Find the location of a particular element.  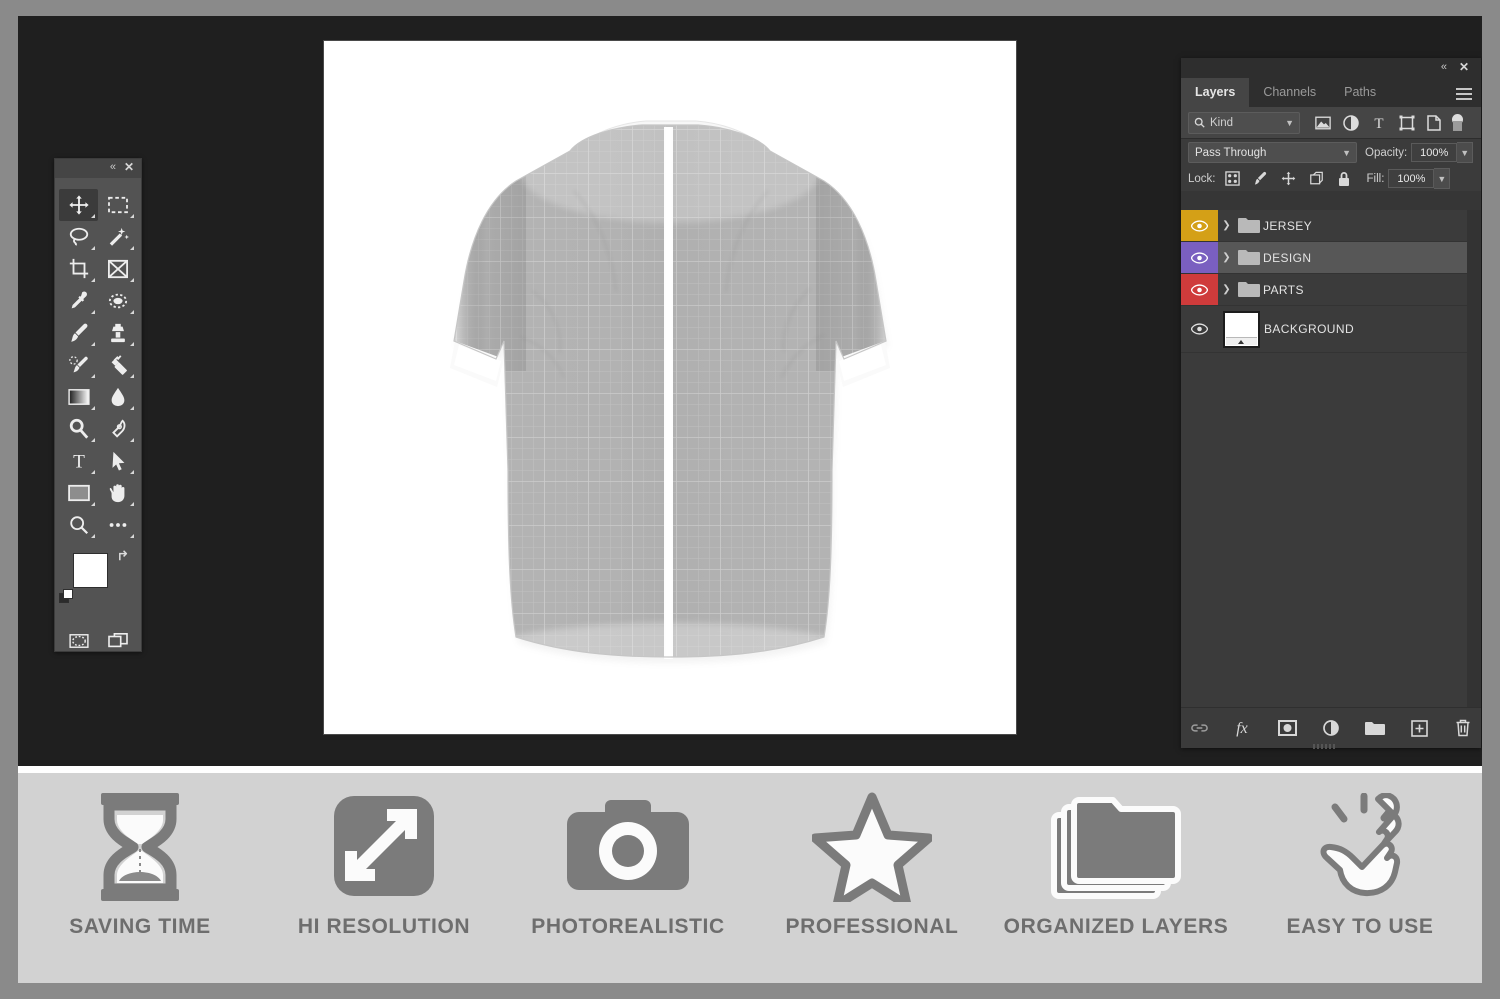

layer-row-jersey: ❯ JERSEY is located at coordinates (1331, 226).